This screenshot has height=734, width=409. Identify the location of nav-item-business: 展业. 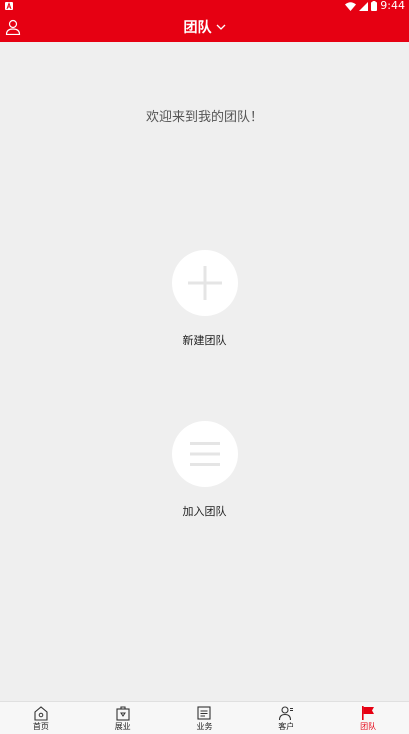
(123, 718).